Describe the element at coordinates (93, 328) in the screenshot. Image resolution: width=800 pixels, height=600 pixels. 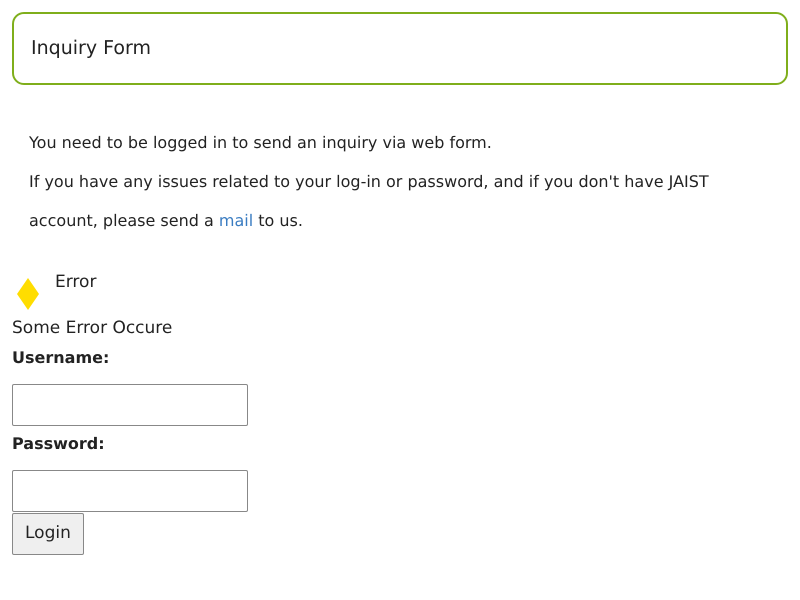
I see `error-message: Some Error Occure` at that location.